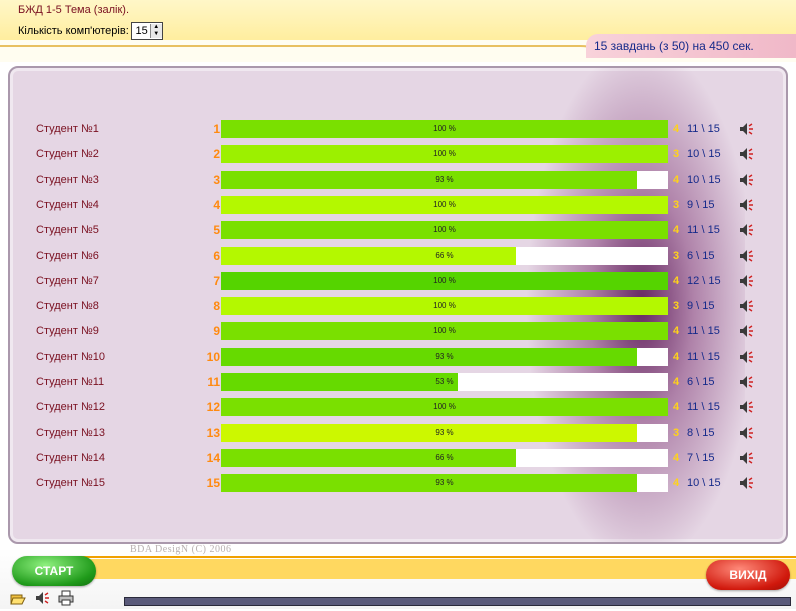 This screenshot has height=611, width=796. I want to click on folder-open-icon, so click(18, 598).